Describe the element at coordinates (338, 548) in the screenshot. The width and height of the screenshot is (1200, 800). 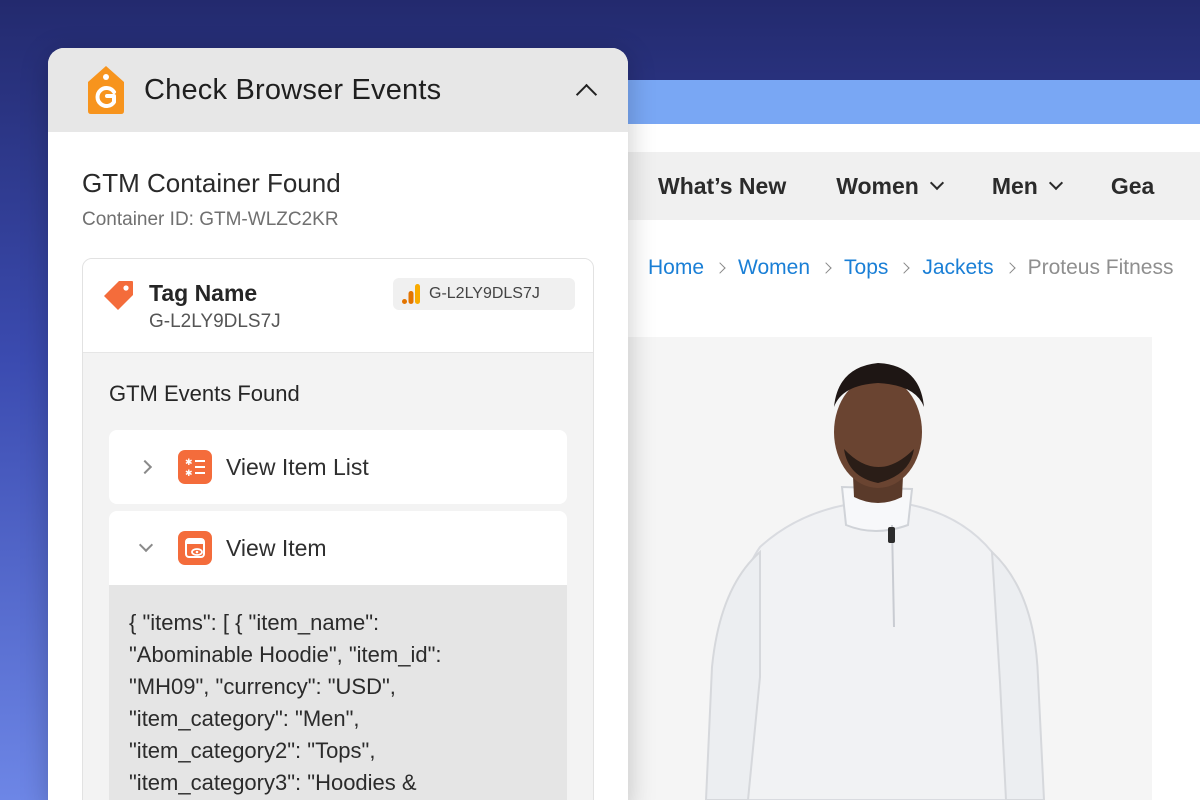
I see `event-row-view-item: View Item` at that location.